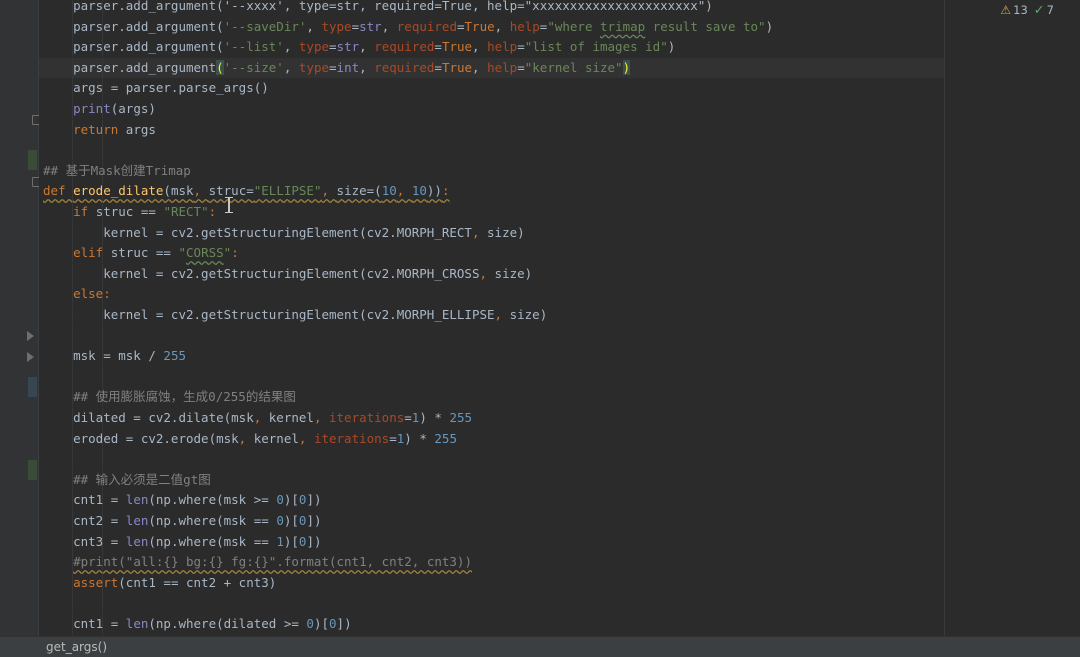  I want to click on warnings-indicator: ⚠ 13, so click(1013, 10).